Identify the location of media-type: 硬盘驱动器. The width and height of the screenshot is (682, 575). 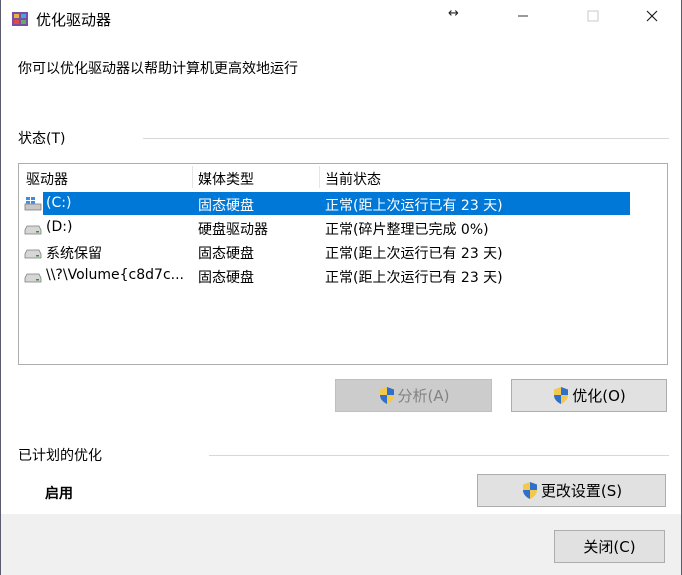
(233, 230).